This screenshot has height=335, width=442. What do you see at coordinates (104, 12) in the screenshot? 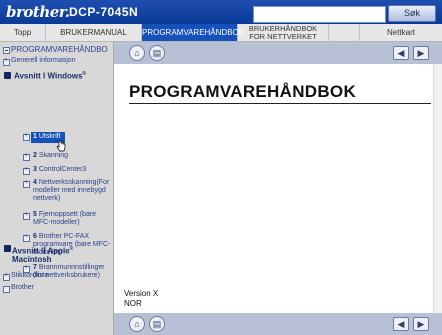
I see `model-name: DCP-7045N` at bounding box center [104, 12].